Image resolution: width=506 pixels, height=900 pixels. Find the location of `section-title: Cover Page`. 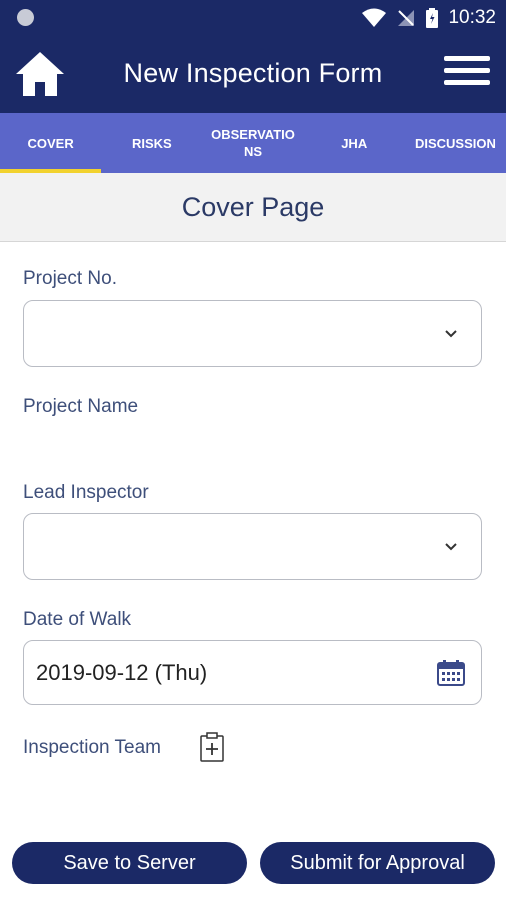

section-title: Cover Page is located at coordinates (253, 207).